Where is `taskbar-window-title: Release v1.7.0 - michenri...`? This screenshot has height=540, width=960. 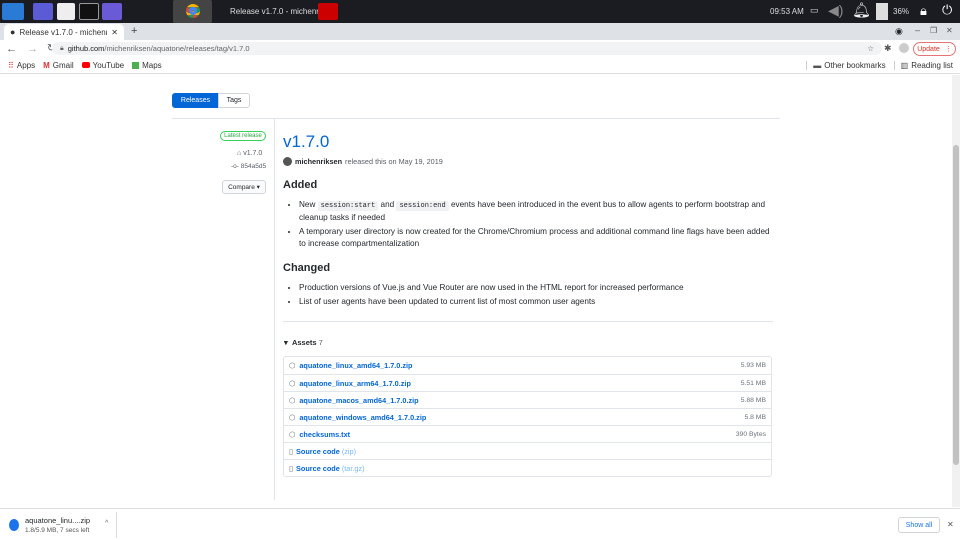 taskbar-window-title: Release v1.7.0 - michenri... is located at coordinates (278, 11).